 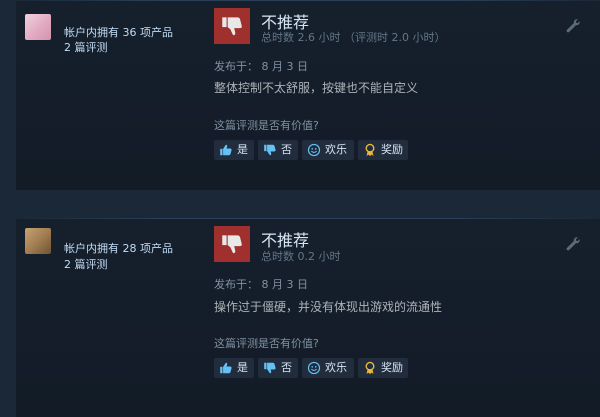 What do you see at coordinates (328, 307) in the screenshot?
I see `review-text: 操作过于僵硬，并没有体现出游戏的流通性` at bounding box center [328, 307].